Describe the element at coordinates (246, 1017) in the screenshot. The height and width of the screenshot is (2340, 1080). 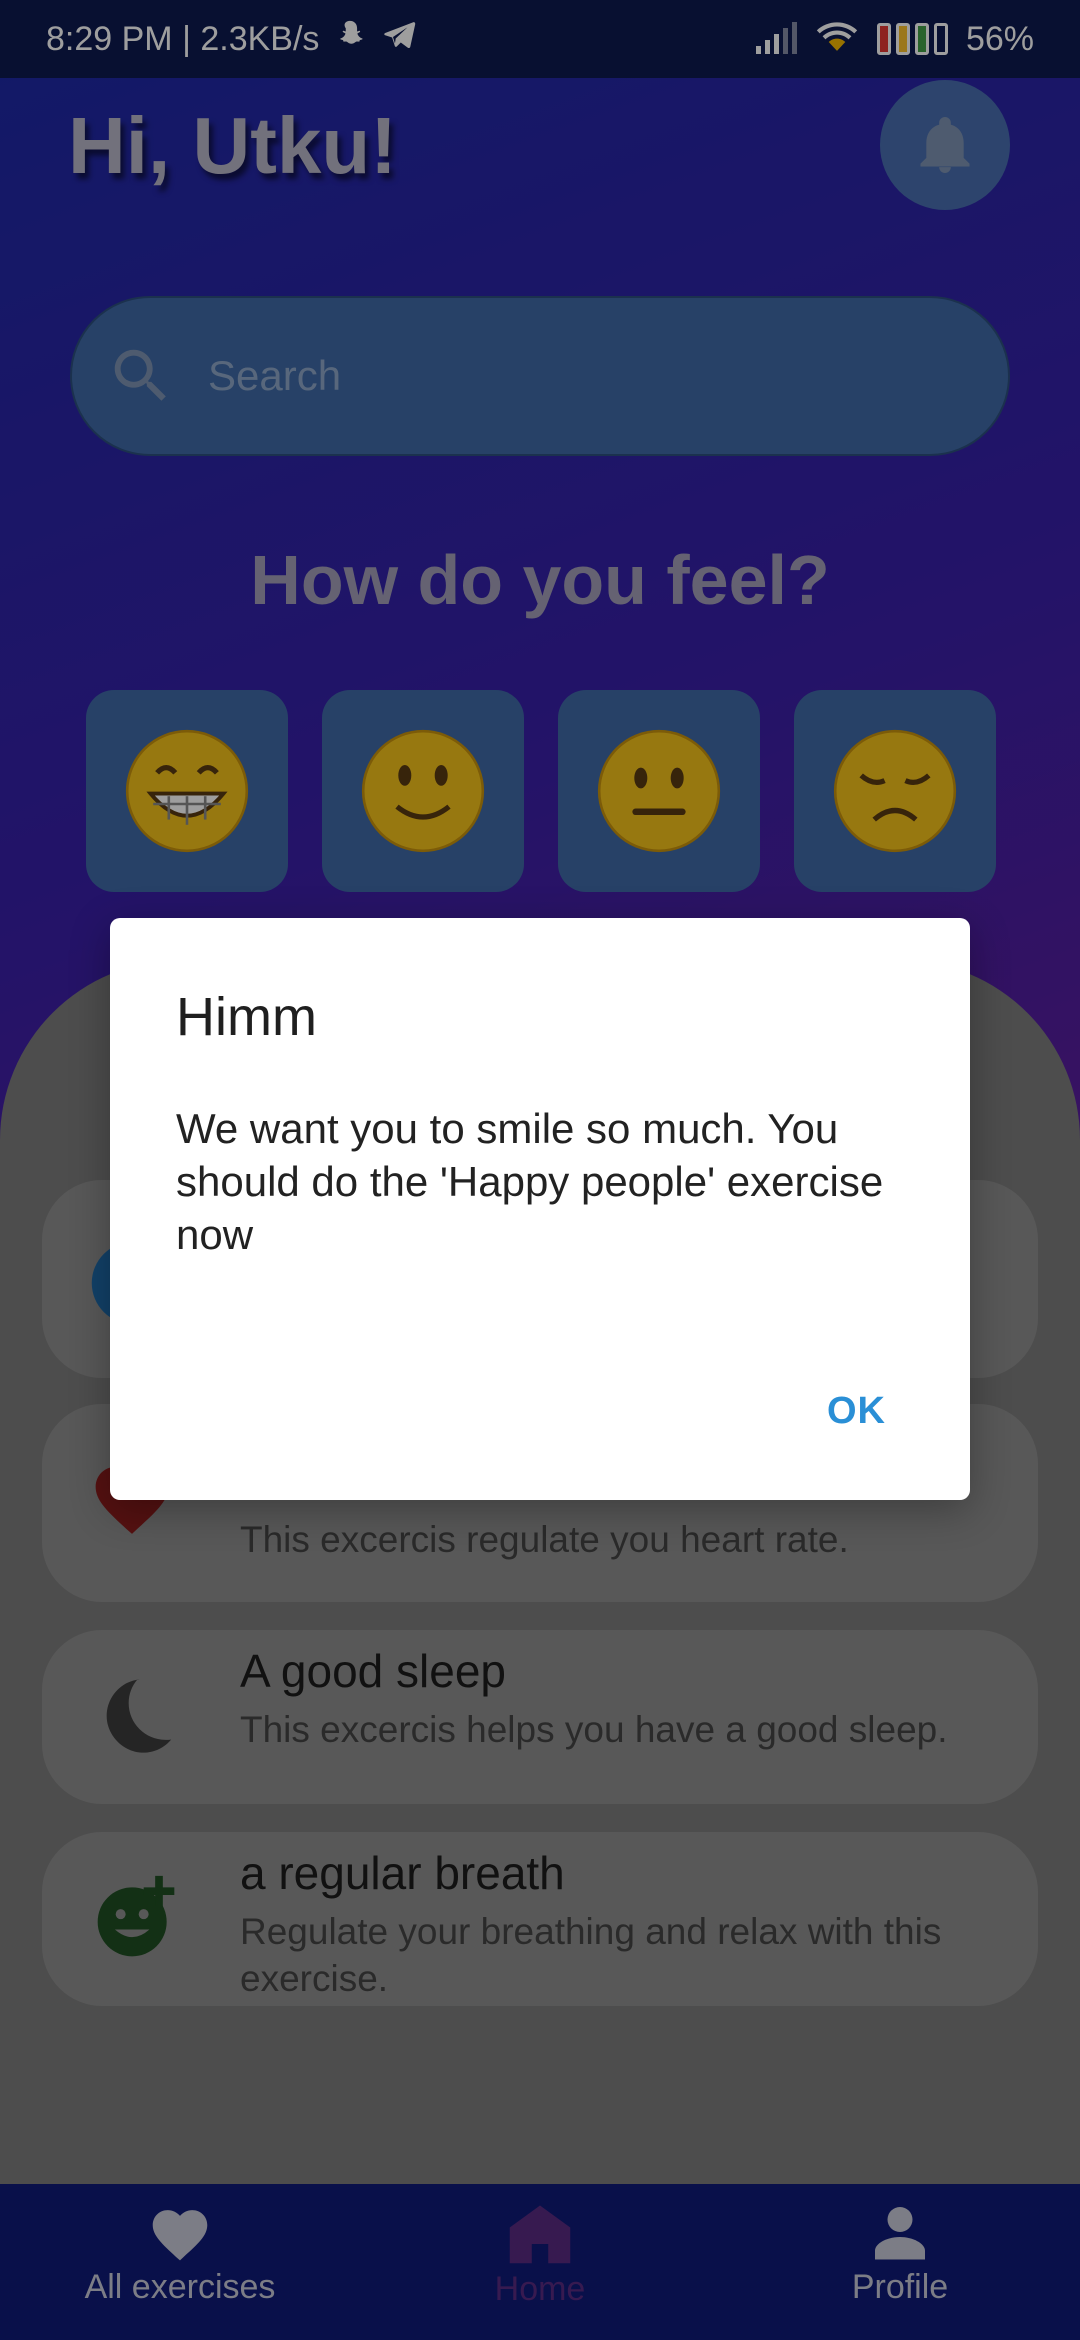
I see `dialog-title: Himm` at that location.